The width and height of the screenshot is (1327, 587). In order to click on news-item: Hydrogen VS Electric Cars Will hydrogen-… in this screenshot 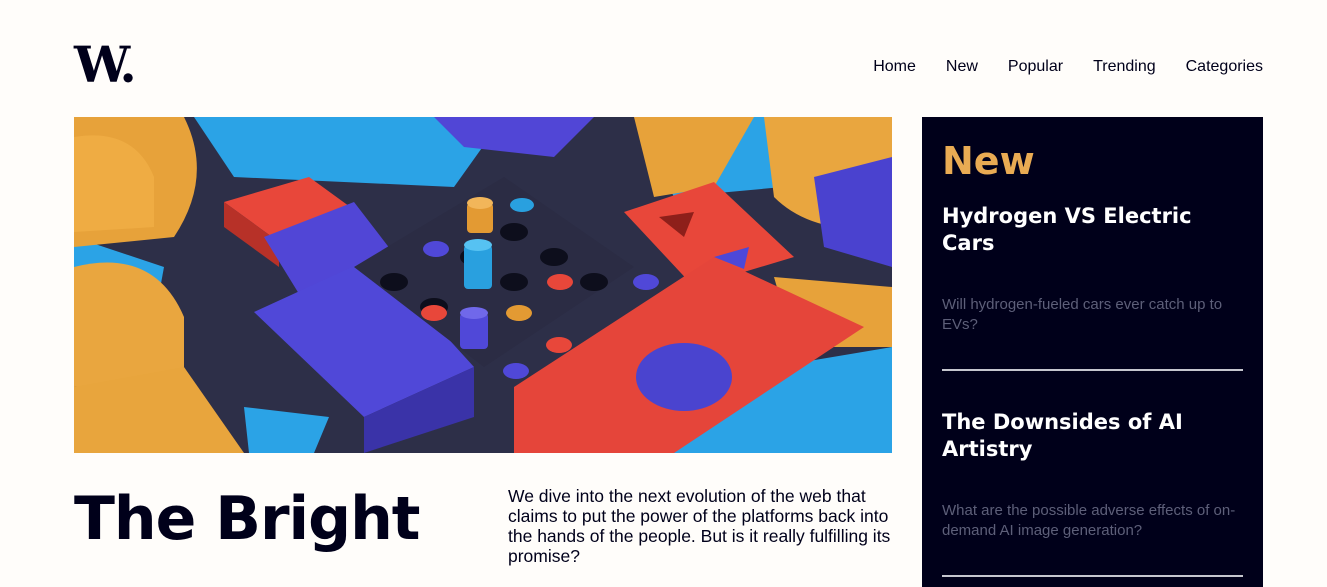, I will do `click(1092, 287)`.